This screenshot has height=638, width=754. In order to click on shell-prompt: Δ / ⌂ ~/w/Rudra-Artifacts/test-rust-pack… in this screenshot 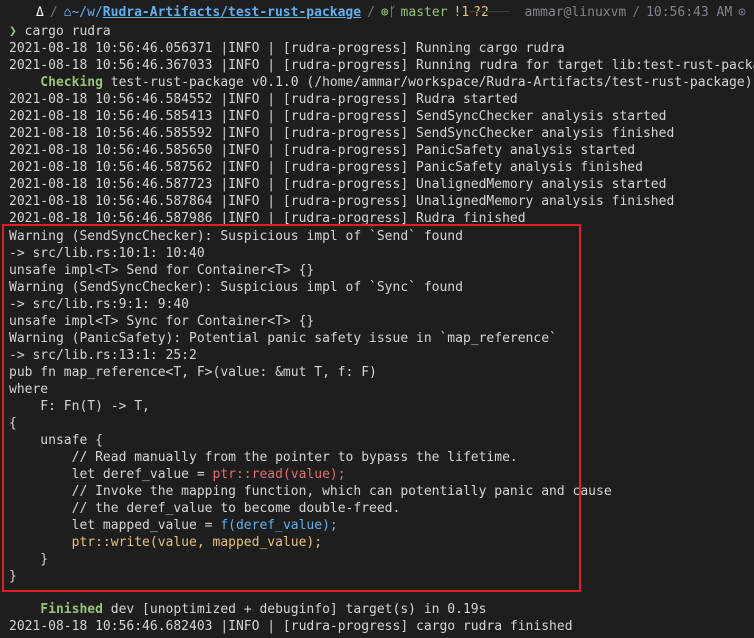, I will do `click(377, 14)`.